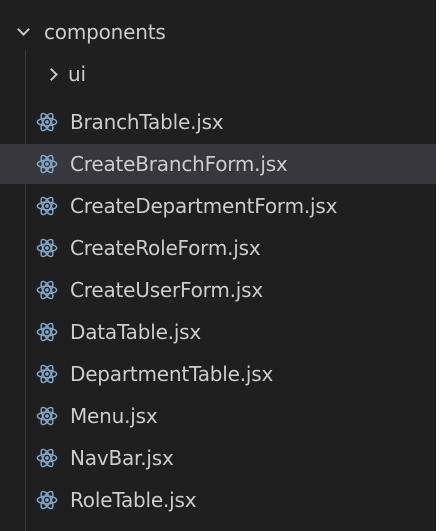  I want to click on file-item: Menu.jsx, so click(218, 416).